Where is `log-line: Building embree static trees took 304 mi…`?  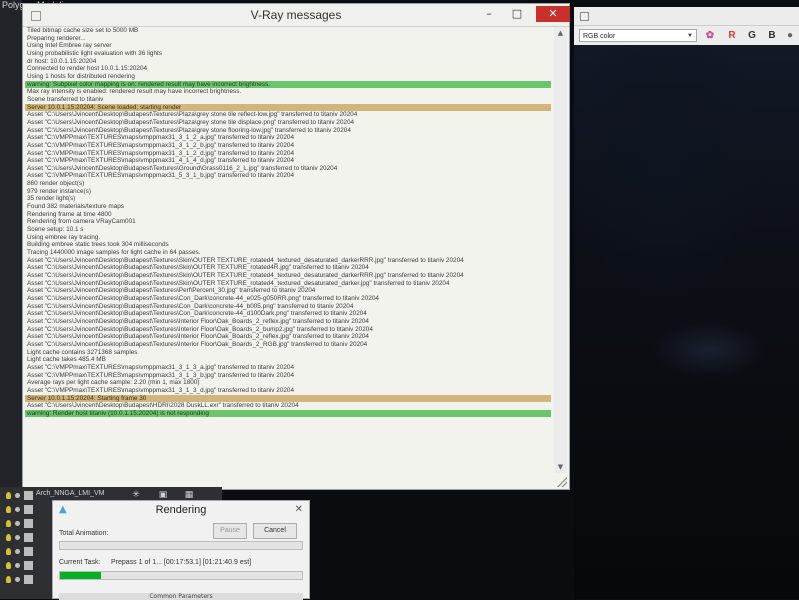 log-line: Building embree static trees took 304 mi… is located at coordinates (98, 245).